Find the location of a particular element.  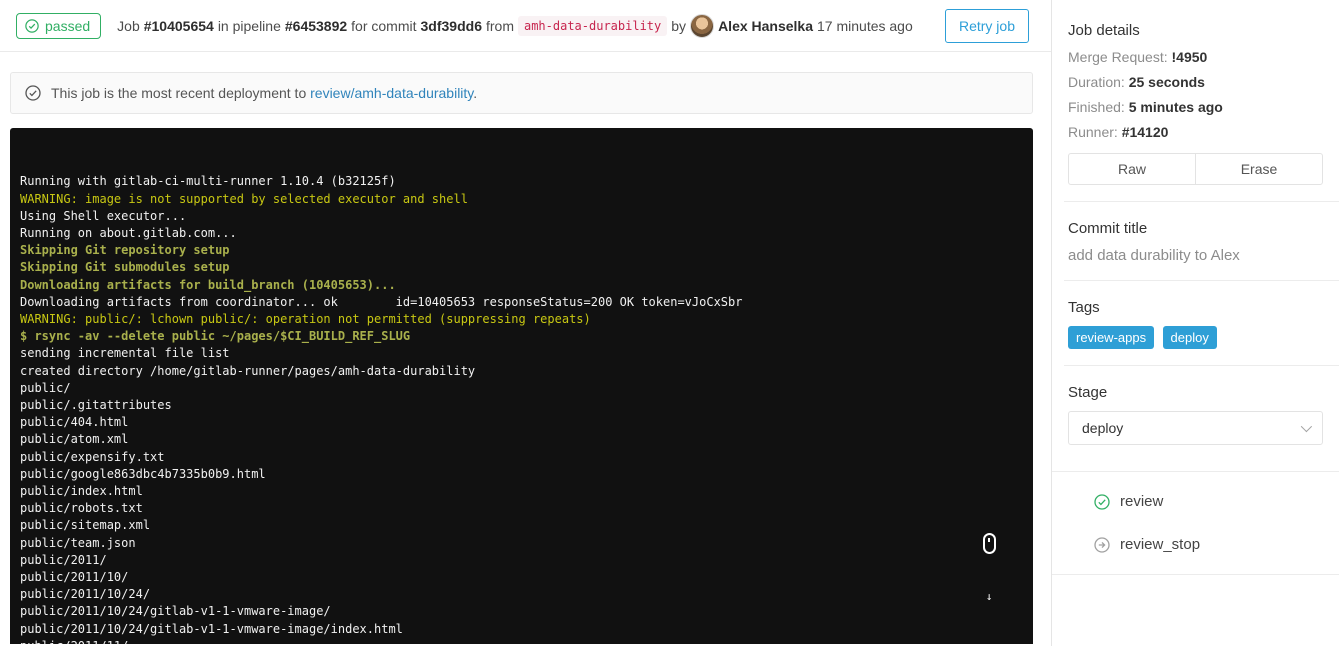

stage-jobs-list: review review_stop is located at coordinates (1195, 523).